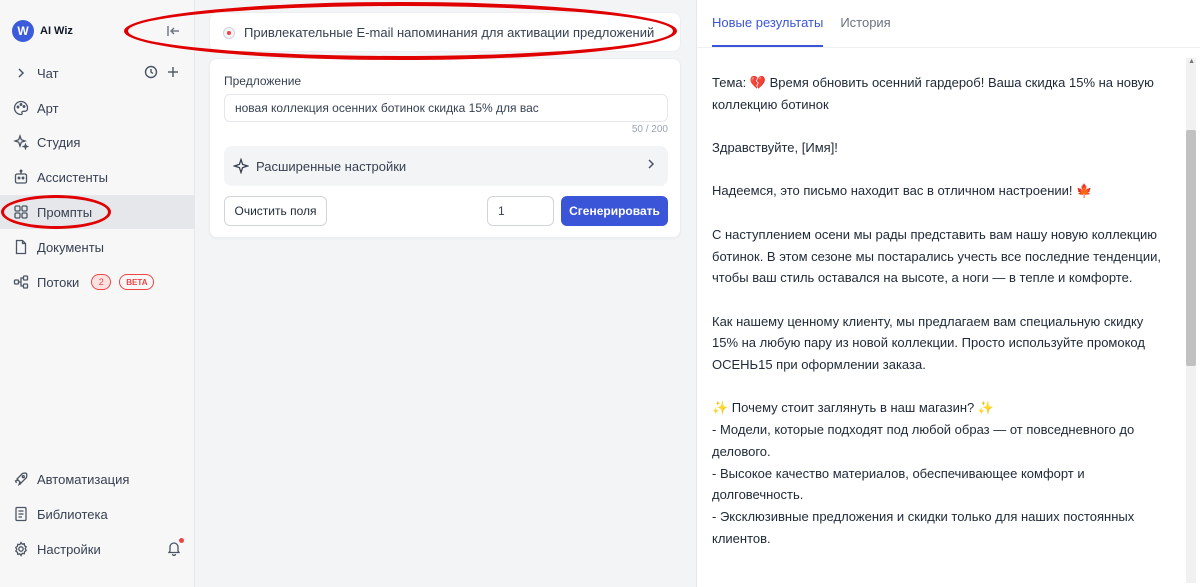  I want to click on gear-icon, so click(21, 549).